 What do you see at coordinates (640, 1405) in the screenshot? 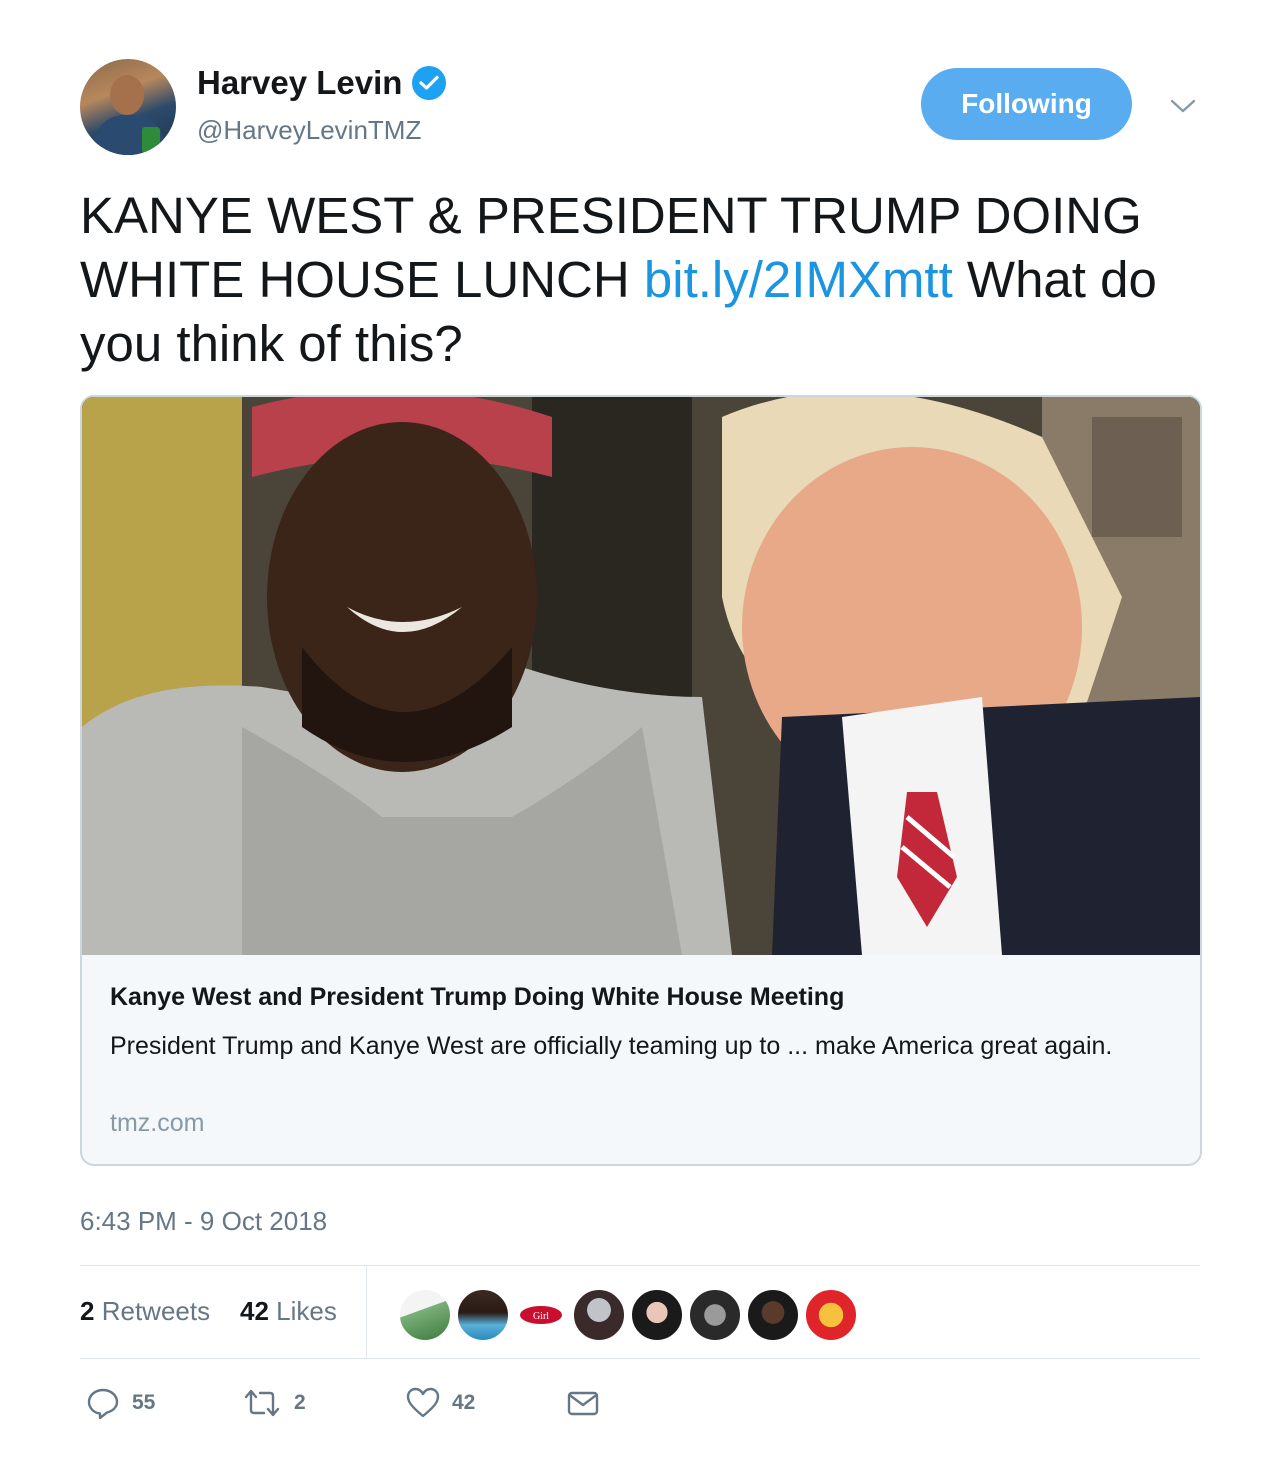
I see `tweet-actions: 55 2 42` at bounding box center [640, 1405].